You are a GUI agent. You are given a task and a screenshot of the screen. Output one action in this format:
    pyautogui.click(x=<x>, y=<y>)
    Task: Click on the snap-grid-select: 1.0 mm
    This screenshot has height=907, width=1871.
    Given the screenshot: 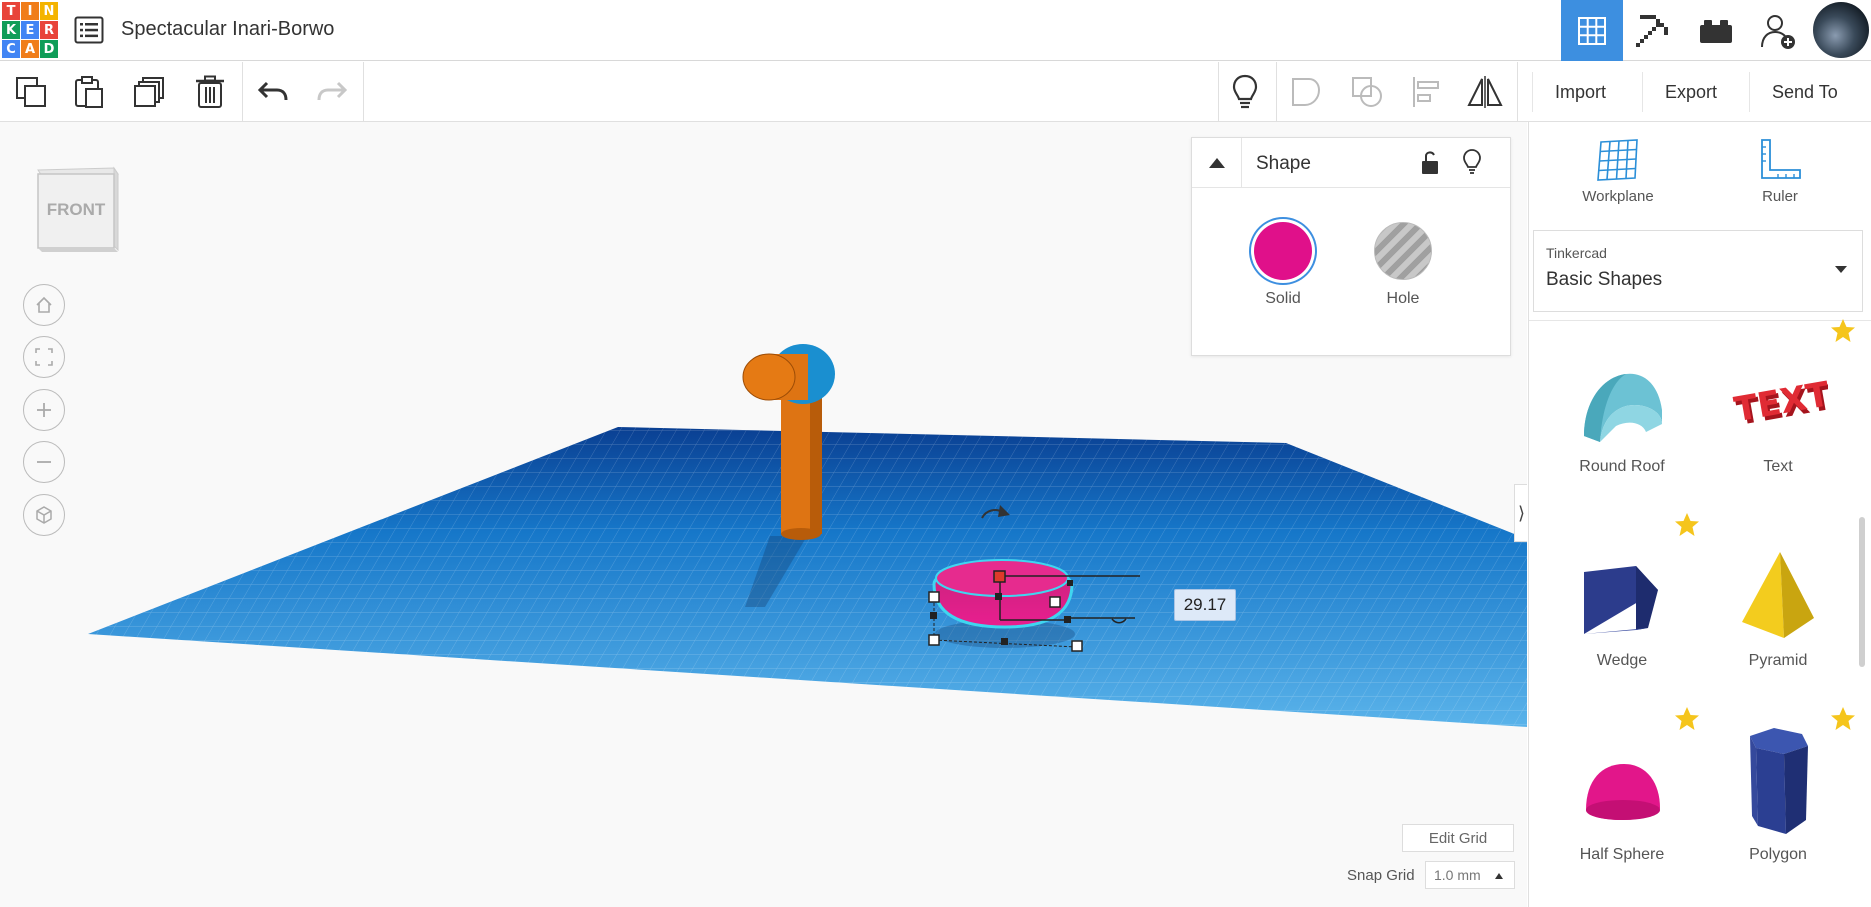 What is the action you would take?
    pyautogui.click(x=1470, y=875)
    